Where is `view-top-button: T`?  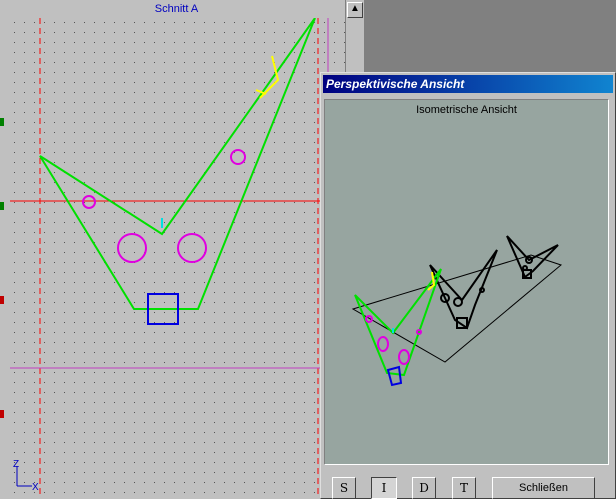
view-top-button: T is located at coordinates (464, 488).